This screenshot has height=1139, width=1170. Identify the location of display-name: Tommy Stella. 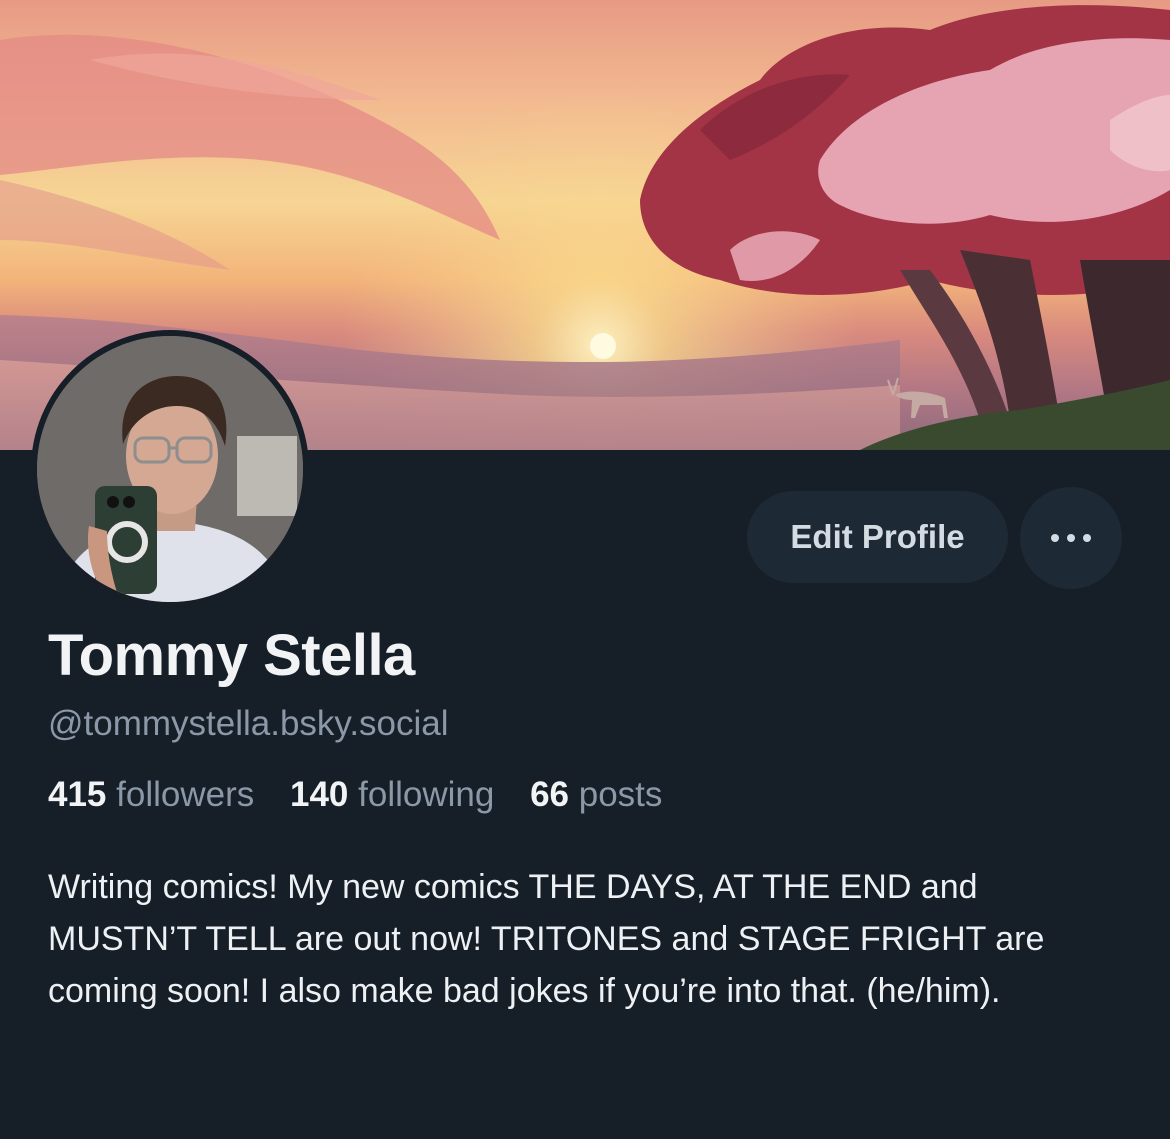
(231, 655).